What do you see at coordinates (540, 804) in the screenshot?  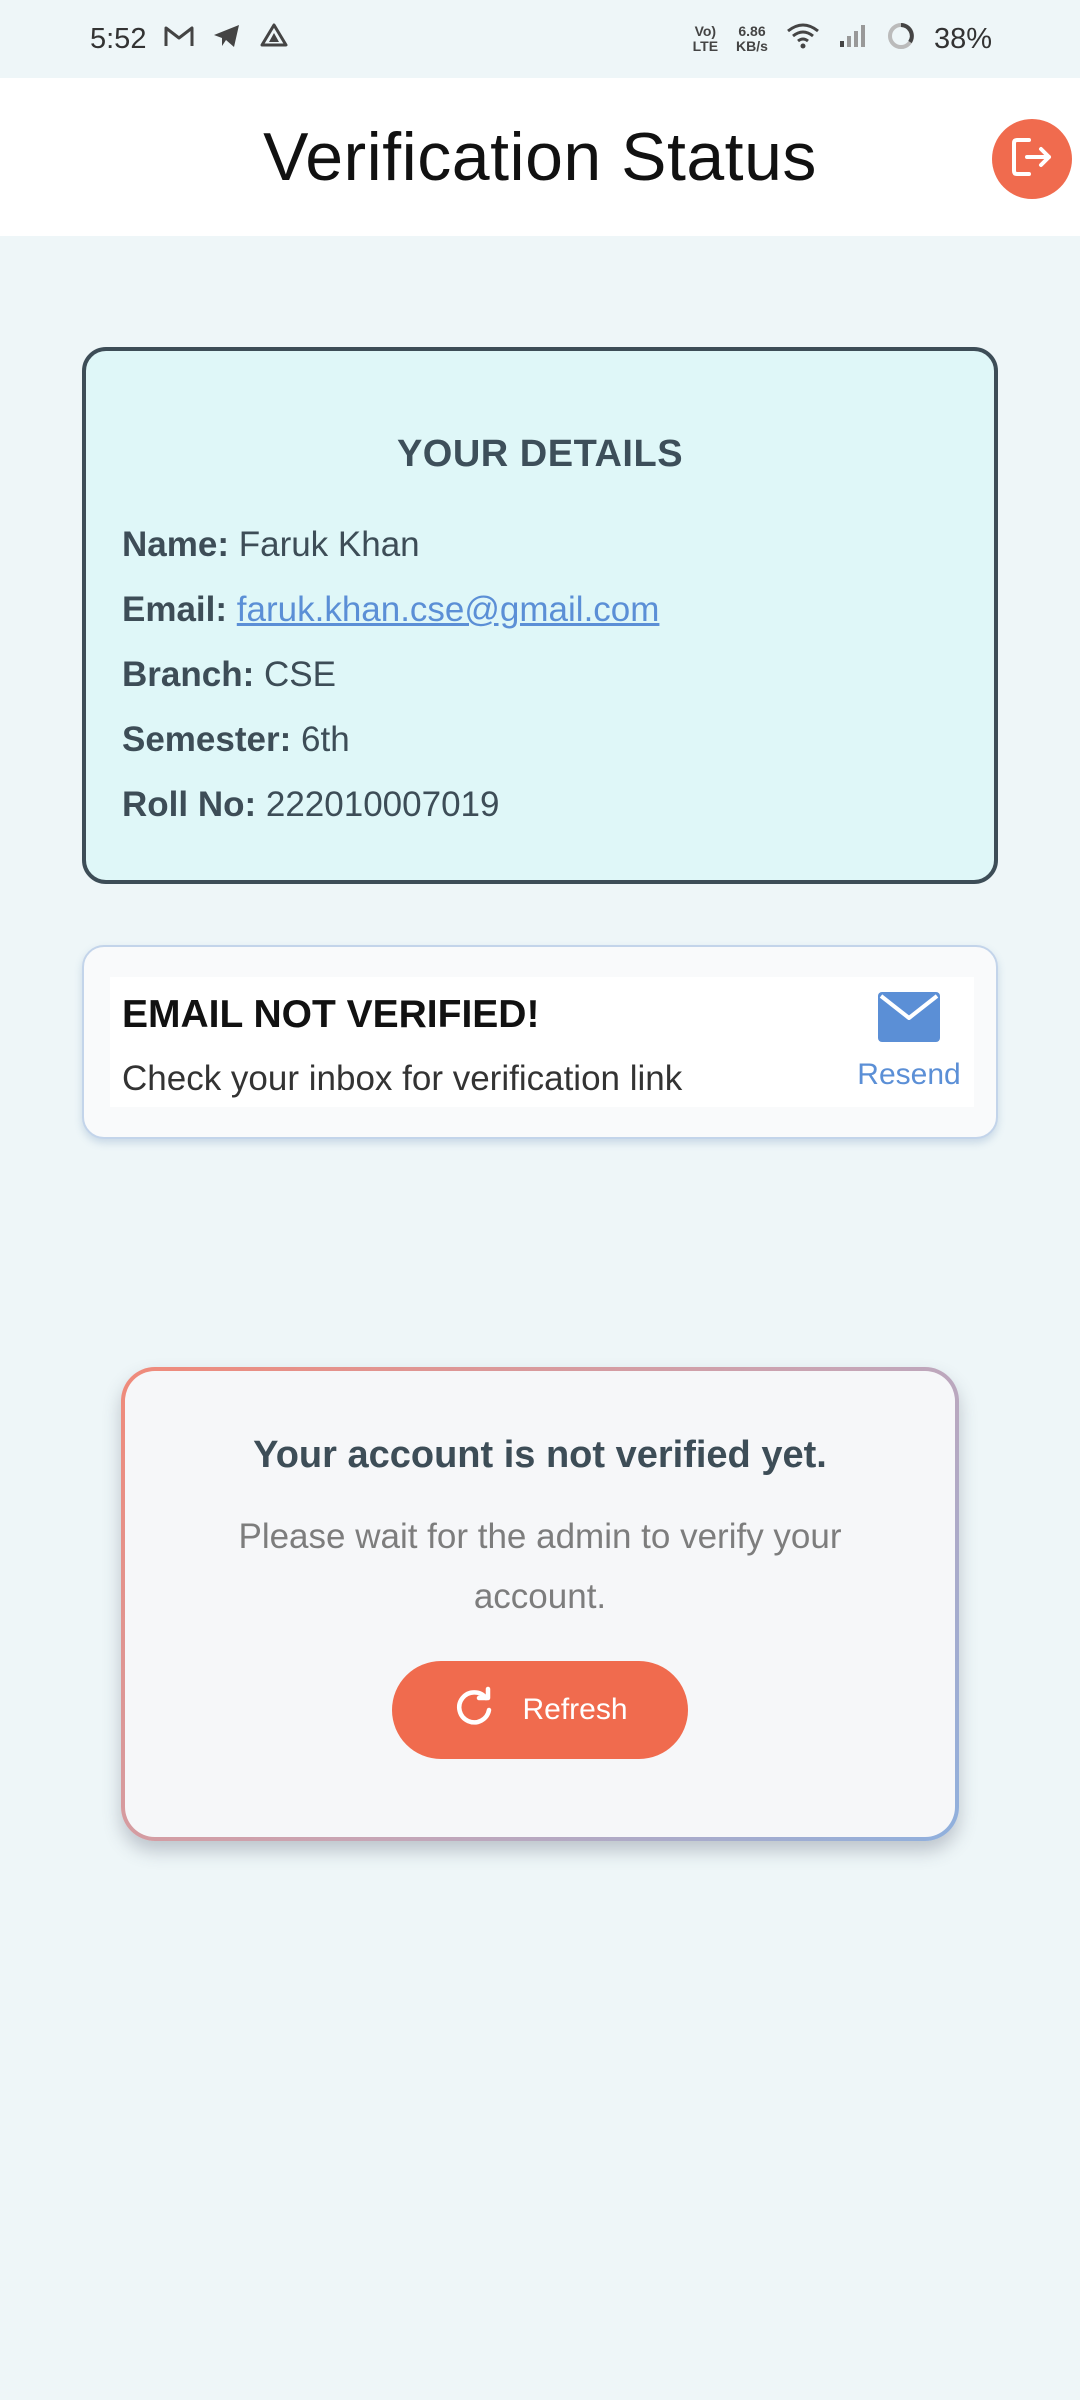 I see `detail-roll-no: Roll No: 222010007019` at bounding box center [540, 804].